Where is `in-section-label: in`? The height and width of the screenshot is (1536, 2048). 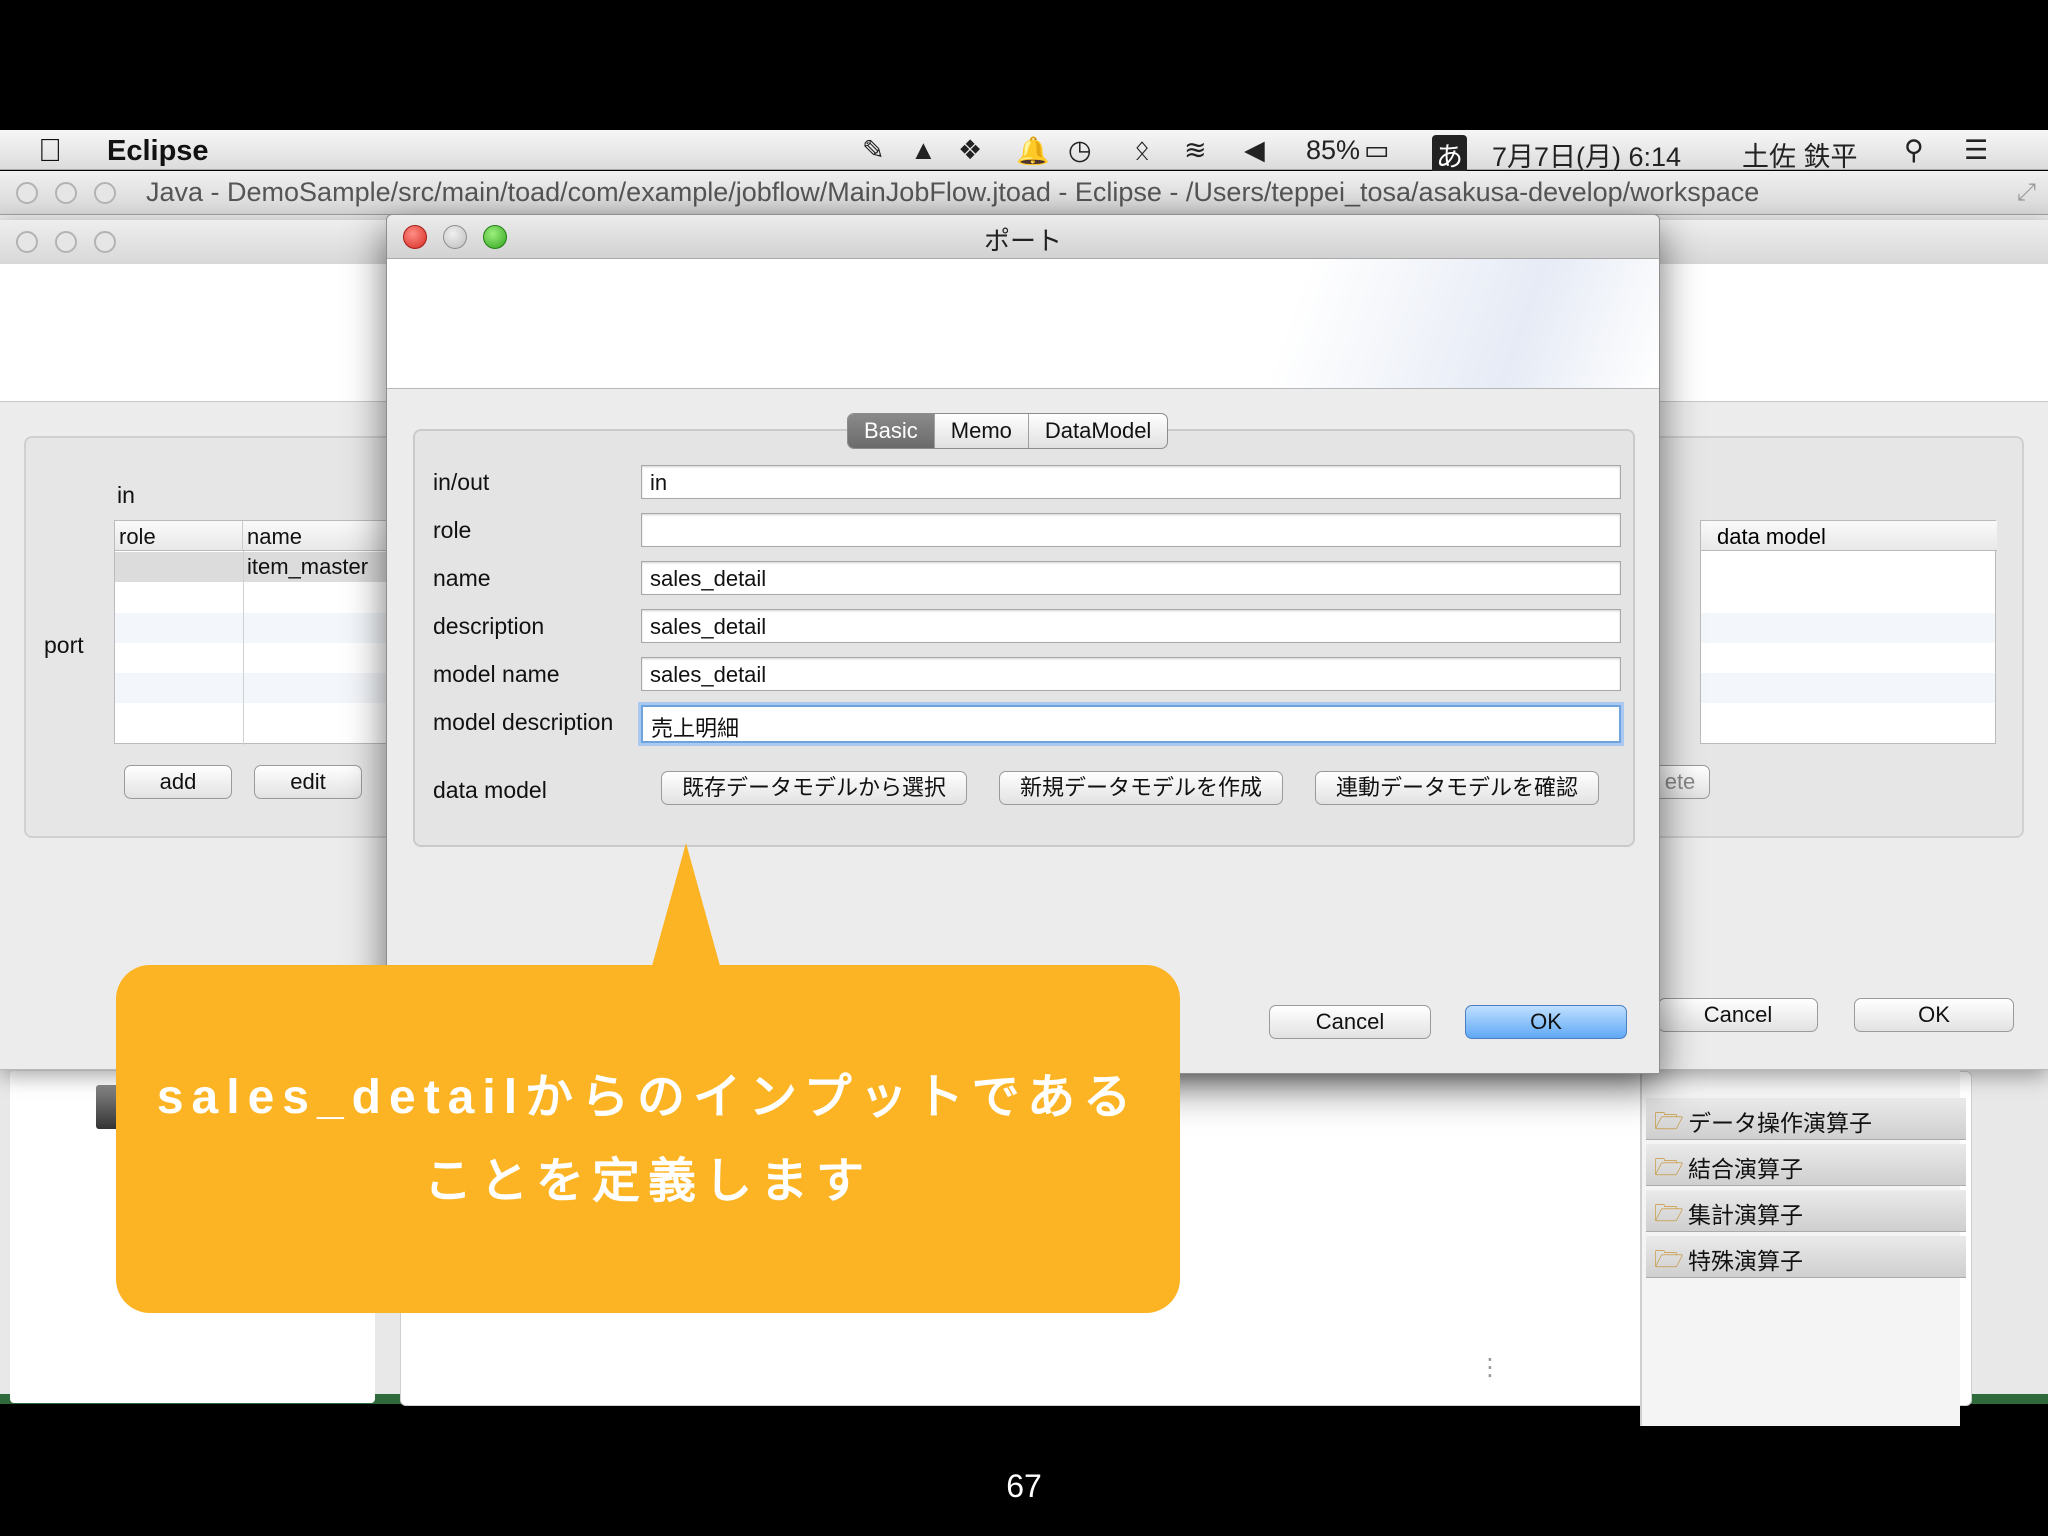
in-section-label: in is located at coordinates (126, 495).